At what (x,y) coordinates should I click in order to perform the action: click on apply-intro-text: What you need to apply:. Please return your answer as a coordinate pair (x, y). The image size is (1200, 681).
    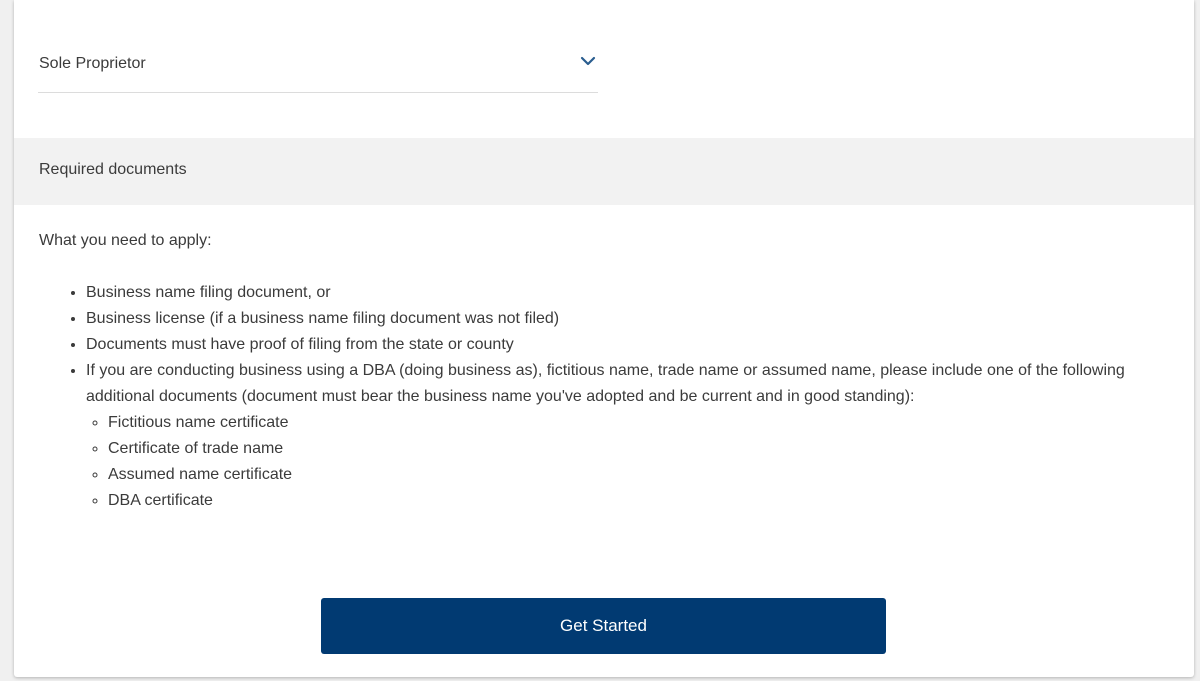
    Looking at the image, I should click on (125, 240).